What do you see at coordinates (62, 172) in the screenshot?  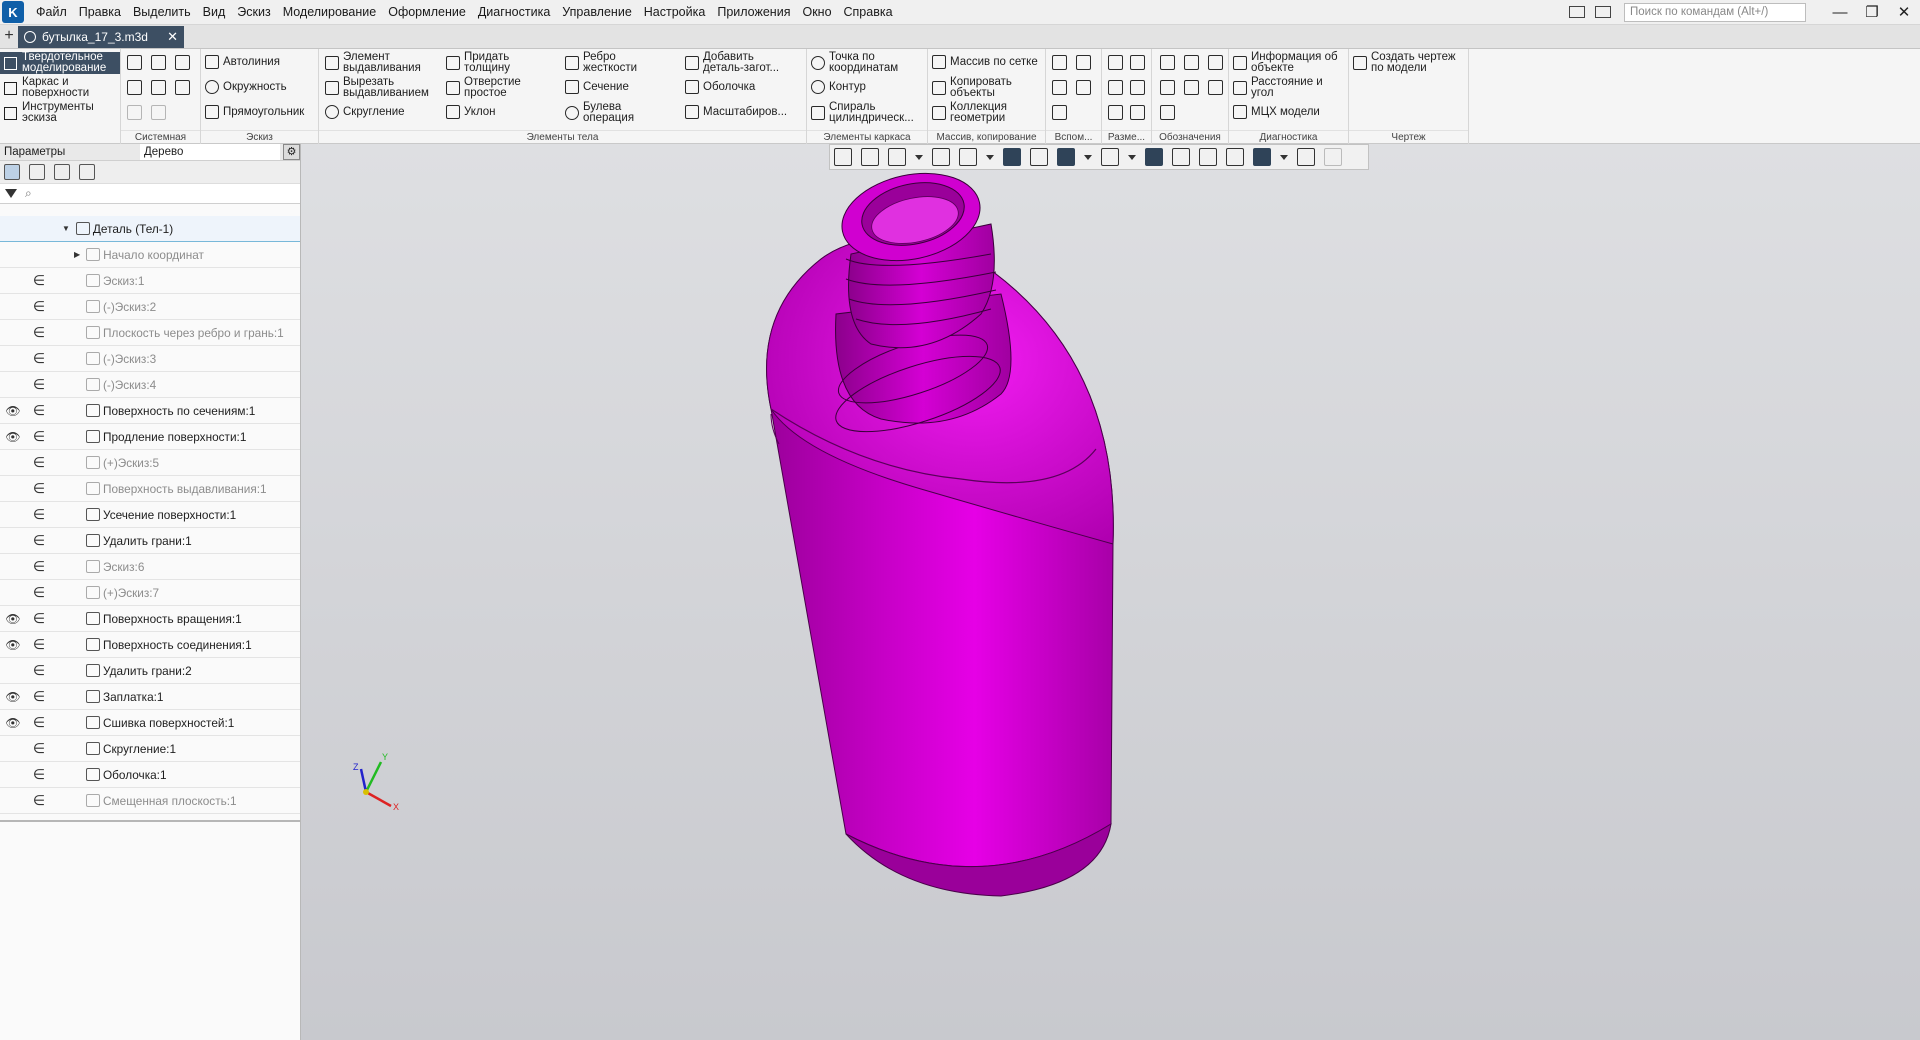 I see `tree-relations-icon` at bounding box center [62, 172].